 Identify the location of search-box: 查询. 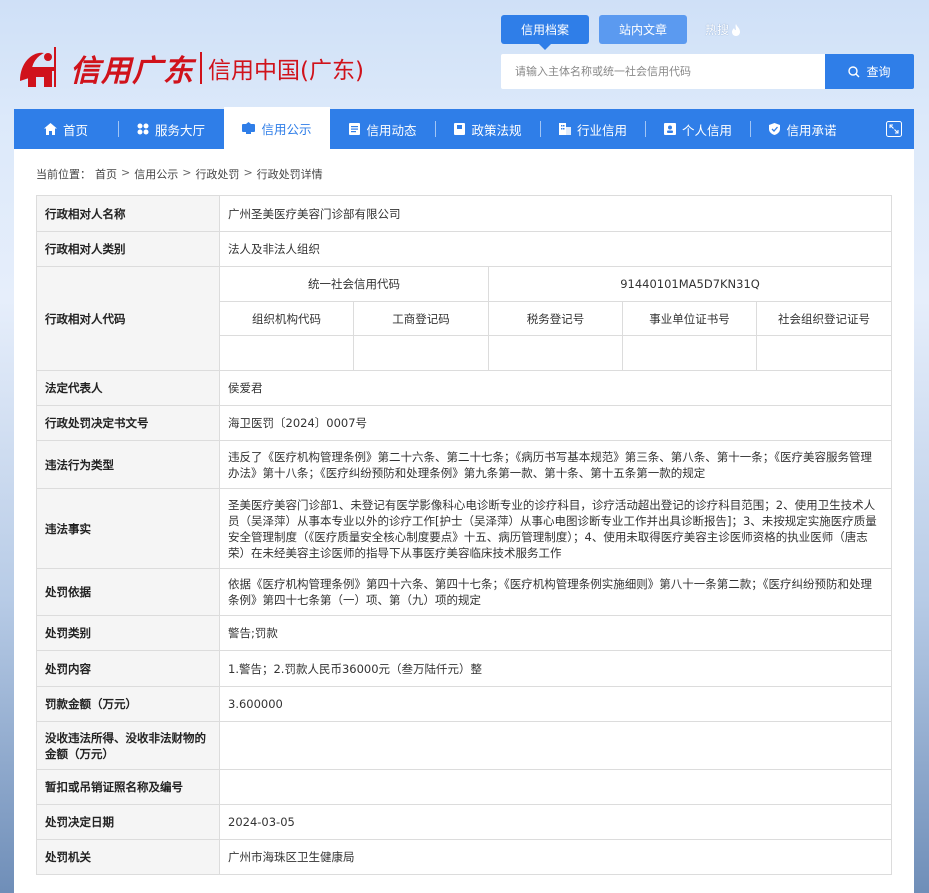
(707, 71).